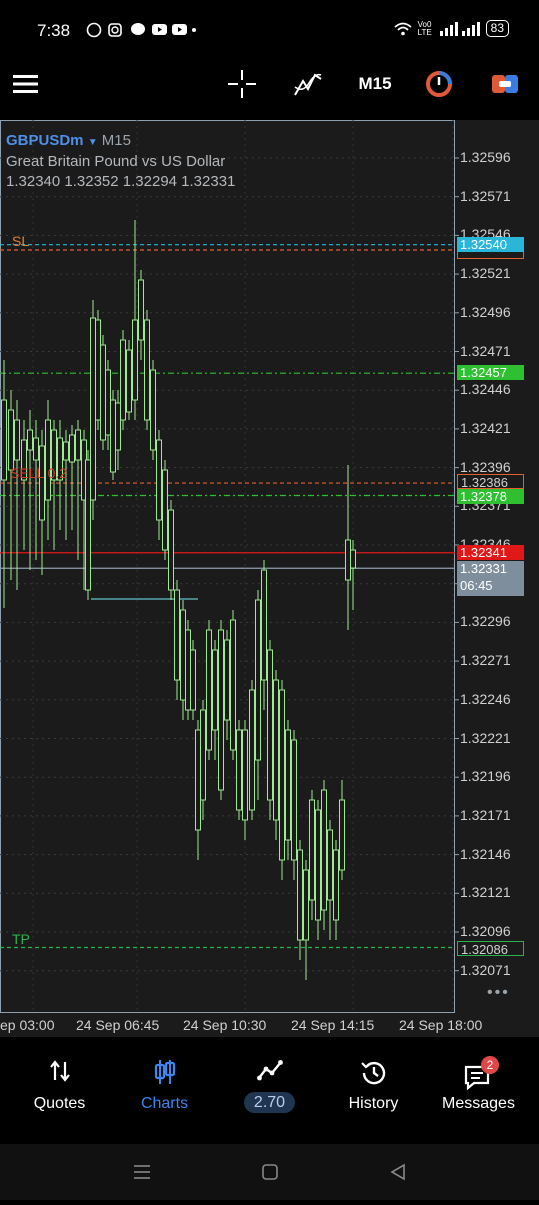 The image size is (539, 1205). Describe the element at coordinates (478, 1103) in the screenshot. I see `nav-messages-label: Messages` at that location.